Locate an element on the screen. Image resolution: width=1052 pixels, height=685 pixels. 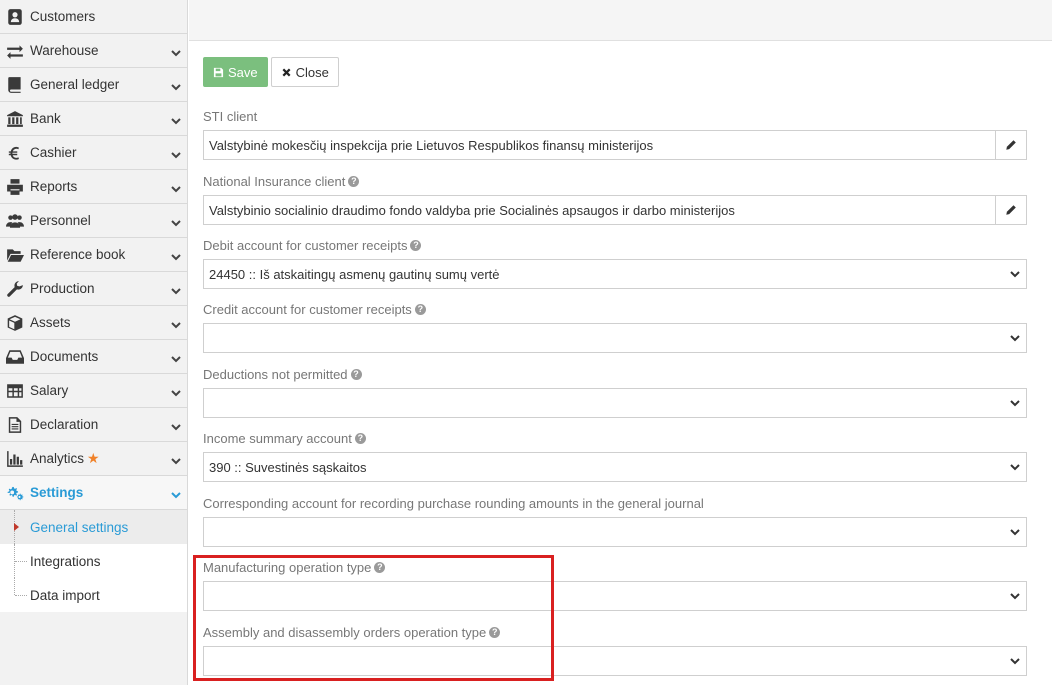
deductions-select is located at coordinates (615, 403).